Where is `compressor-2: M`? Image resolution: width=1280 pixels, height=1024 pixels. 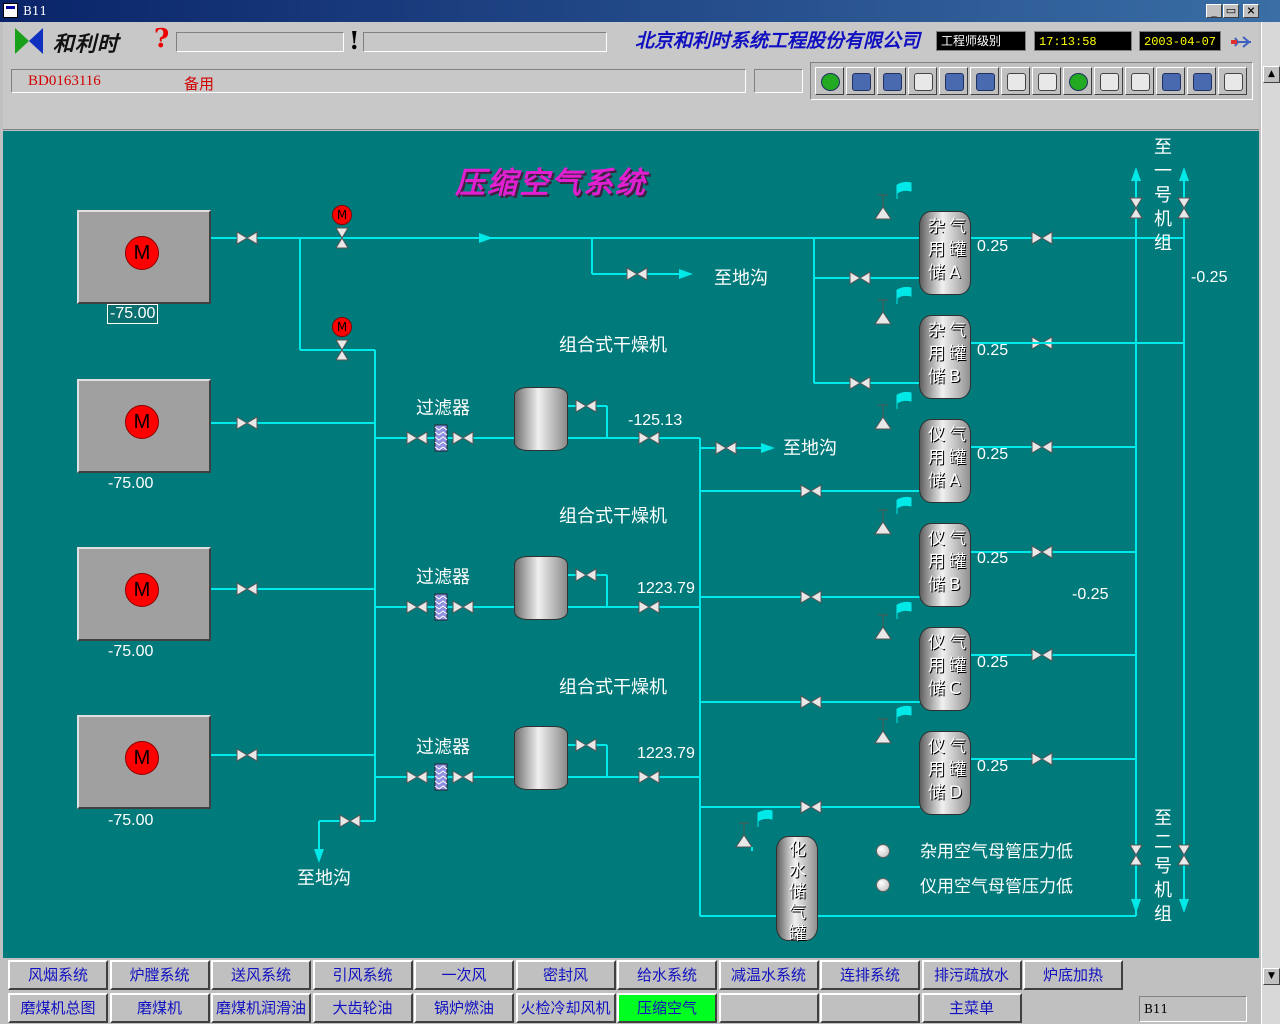
compressor-2: M is located at coordinates (144, 426).